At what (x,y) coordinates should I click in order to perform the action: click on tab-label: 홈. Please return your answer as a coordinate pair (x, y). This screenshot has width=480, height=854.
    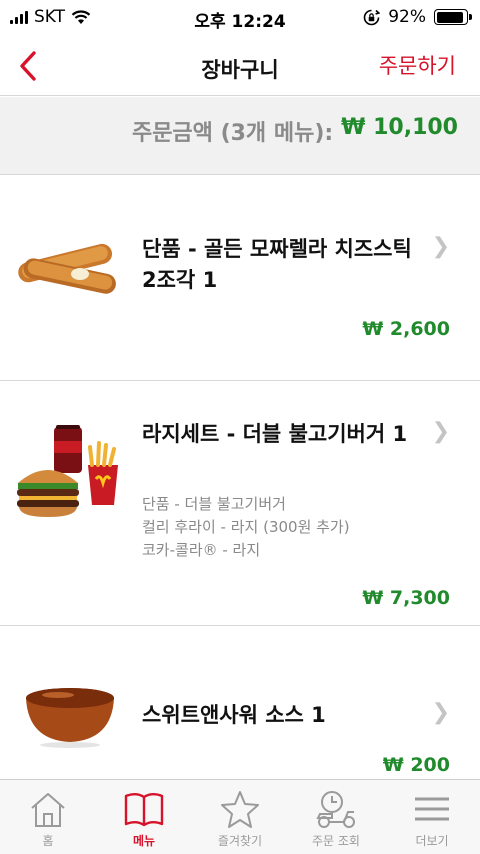
    Looking at the image, I should click on (48, 841).